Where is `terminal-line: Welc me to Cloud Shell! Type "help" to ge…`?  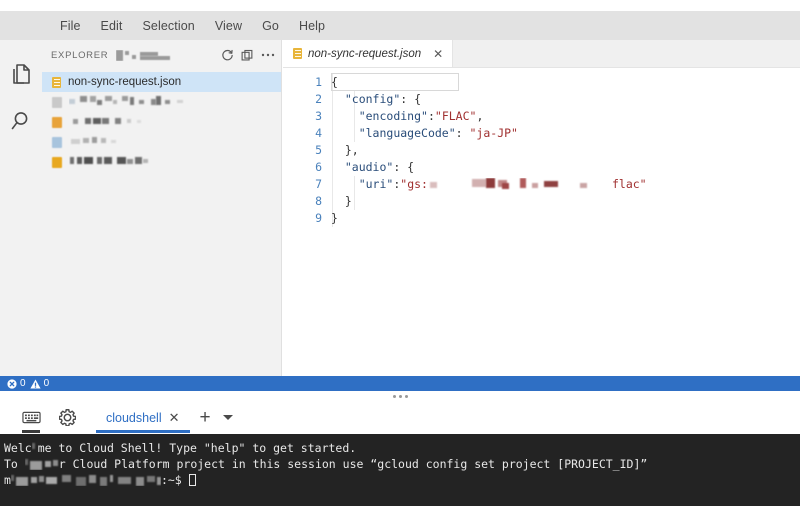
terminal-line: Welc me to Cloud Shell! Type "help" to ge… is located at coordinates (180, 448).